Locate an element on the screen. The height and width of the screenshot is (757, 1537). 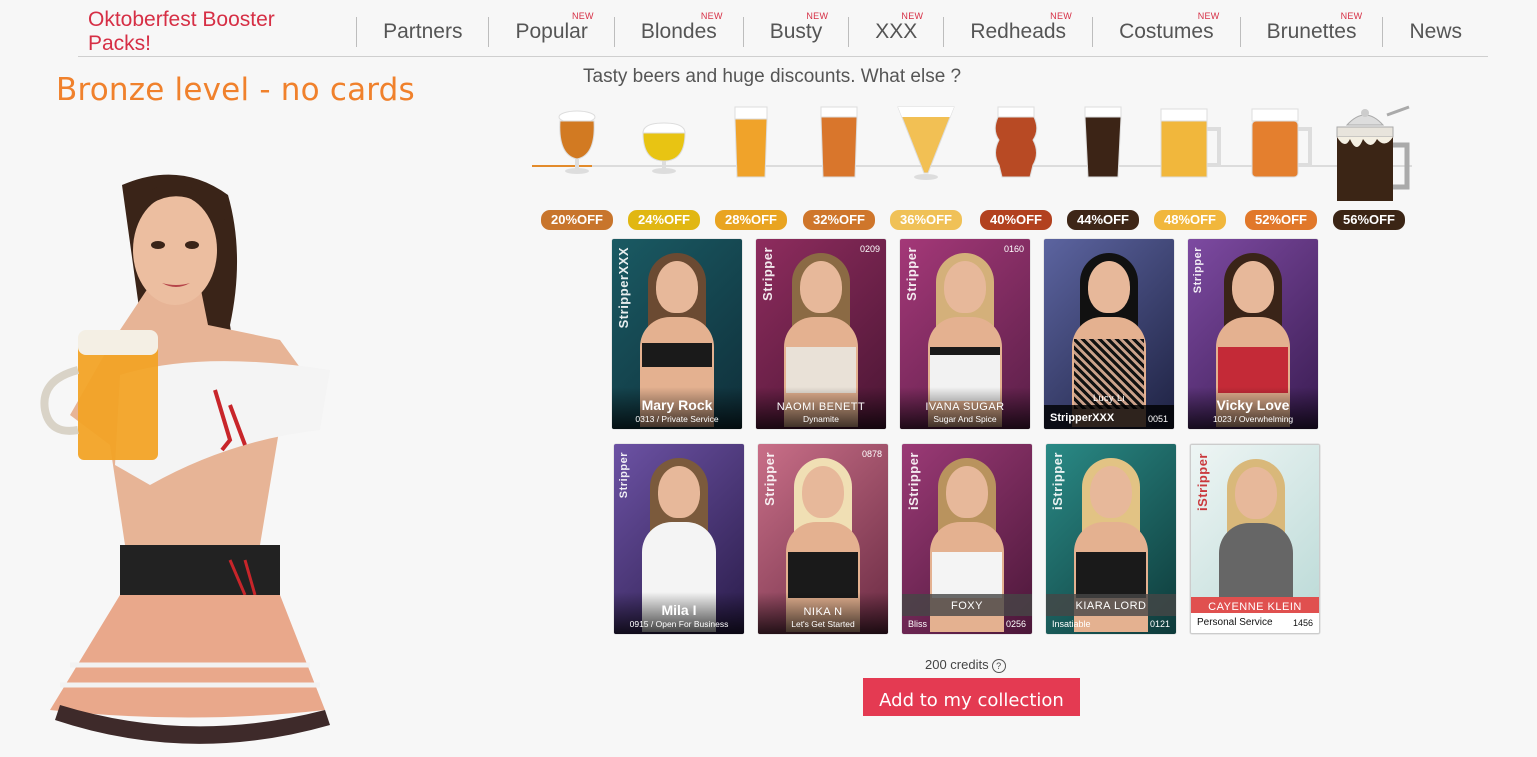
discount-badge: 40%OFF is located at coordinates (1016, 220).